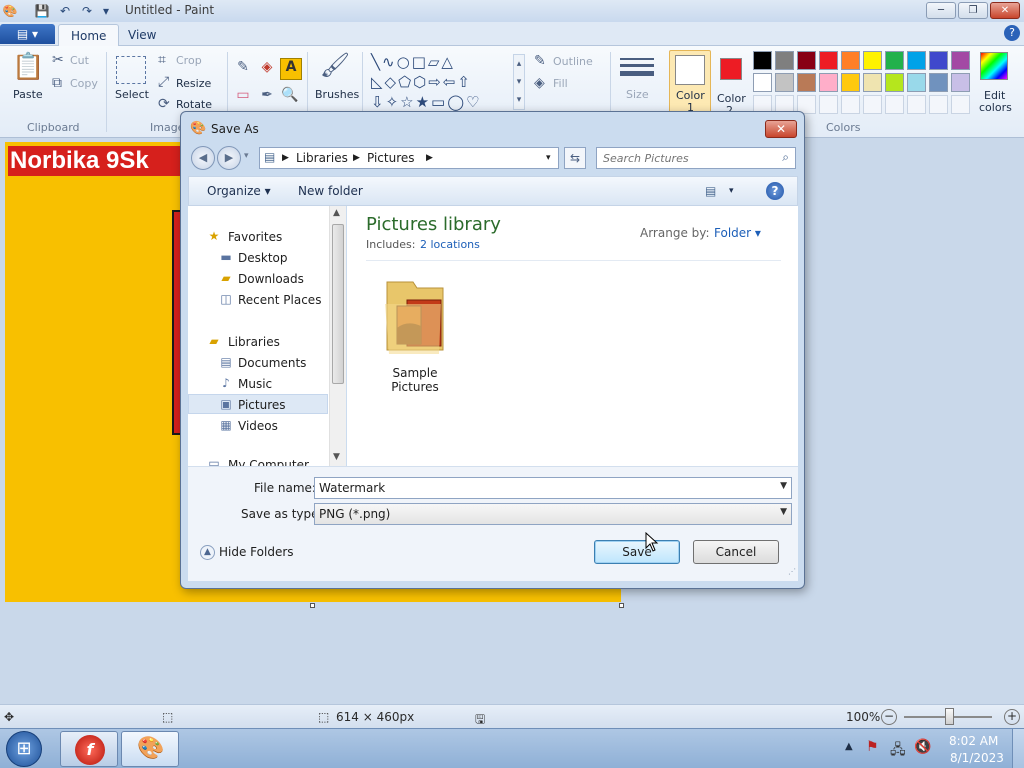 Image resolution: width=1024 pixels, height=768 pixels. Describe the element at coordinates (132, 94) in the screenshot. I see `select-button: Select` at that location.